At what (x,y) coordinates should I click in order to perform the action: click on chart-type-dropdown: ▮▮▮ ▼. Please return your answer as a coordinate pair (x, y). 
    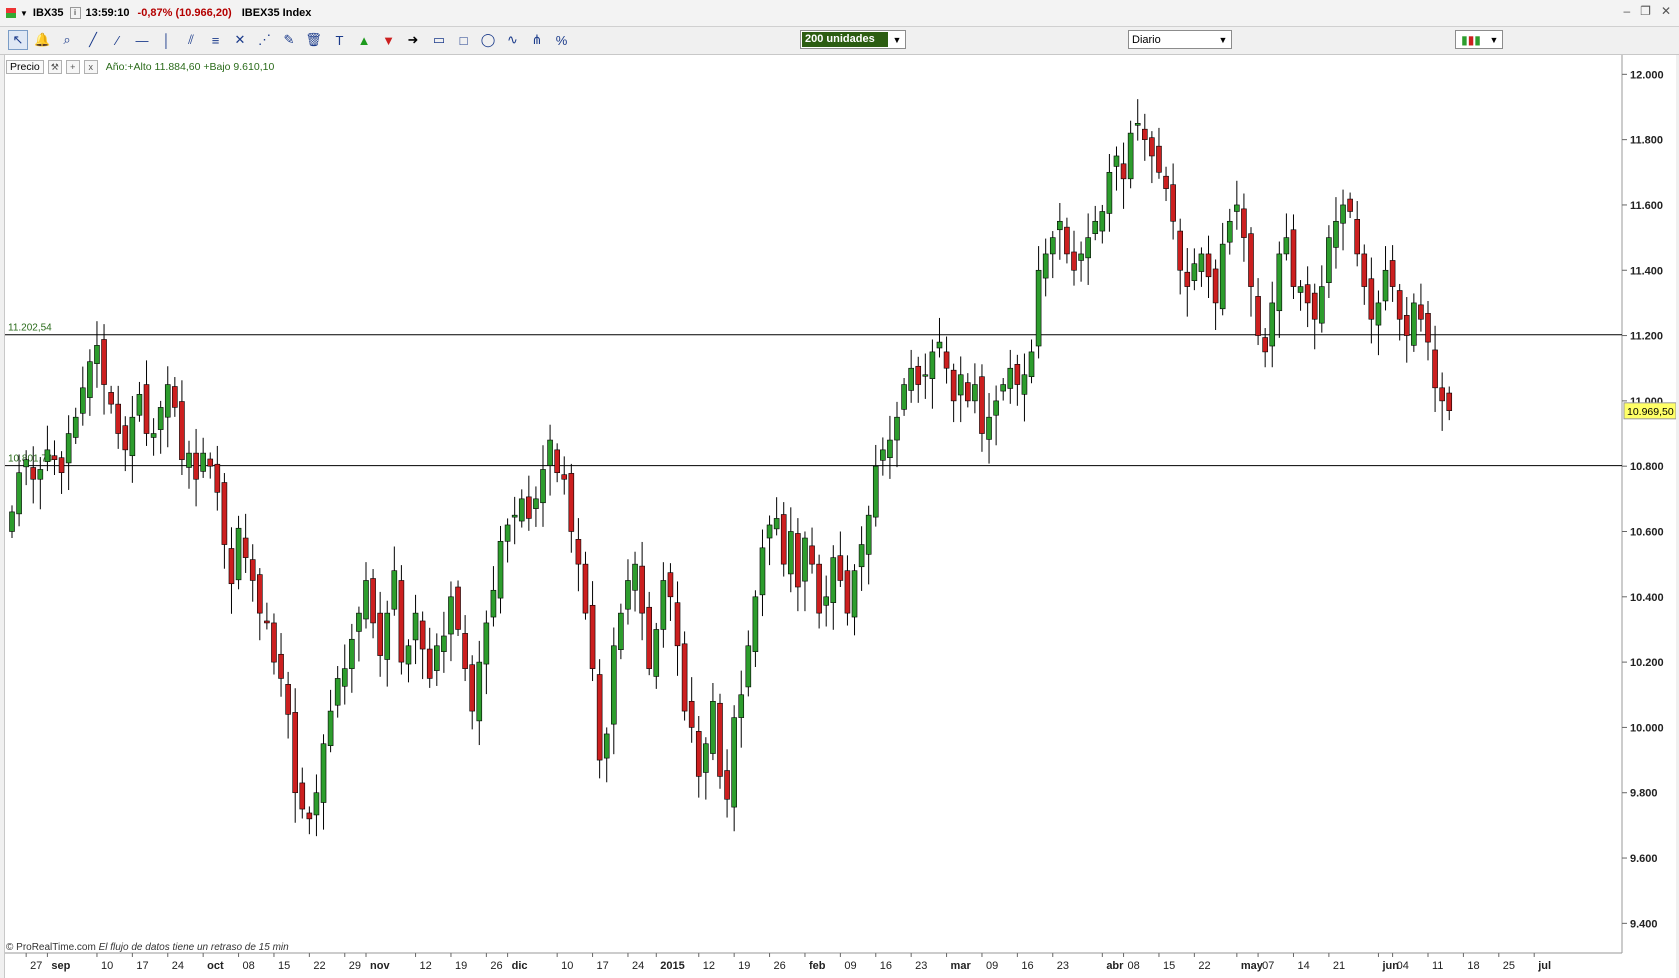
    Looking at the image, I should click on (1479, 39).